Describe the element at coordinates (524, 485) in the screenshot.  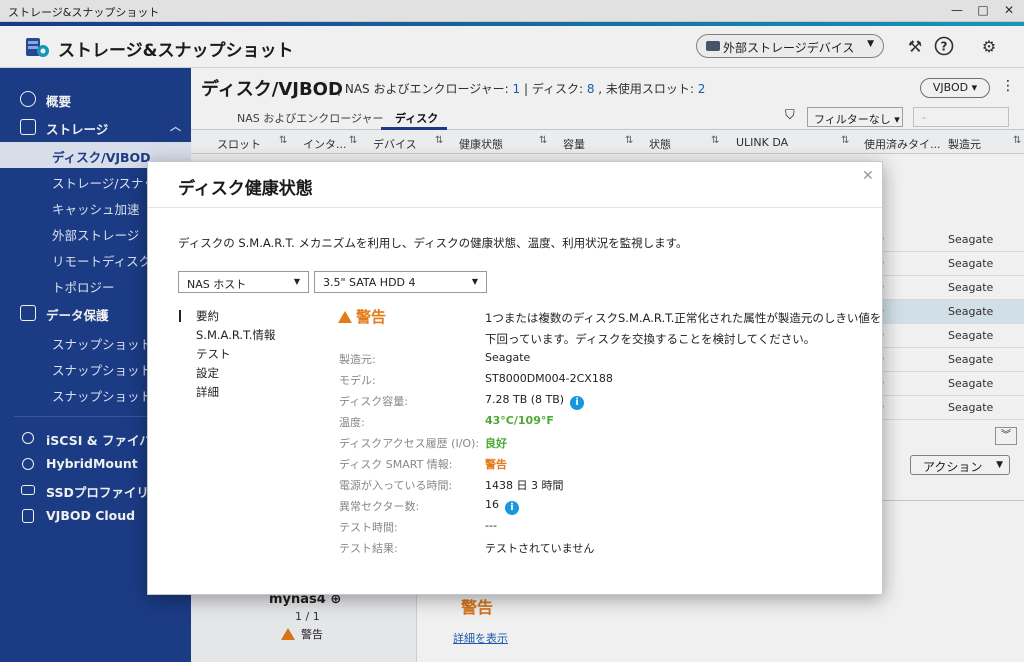
I see `prop-value-power-on-time: 1438 日 3 時間` at that location.